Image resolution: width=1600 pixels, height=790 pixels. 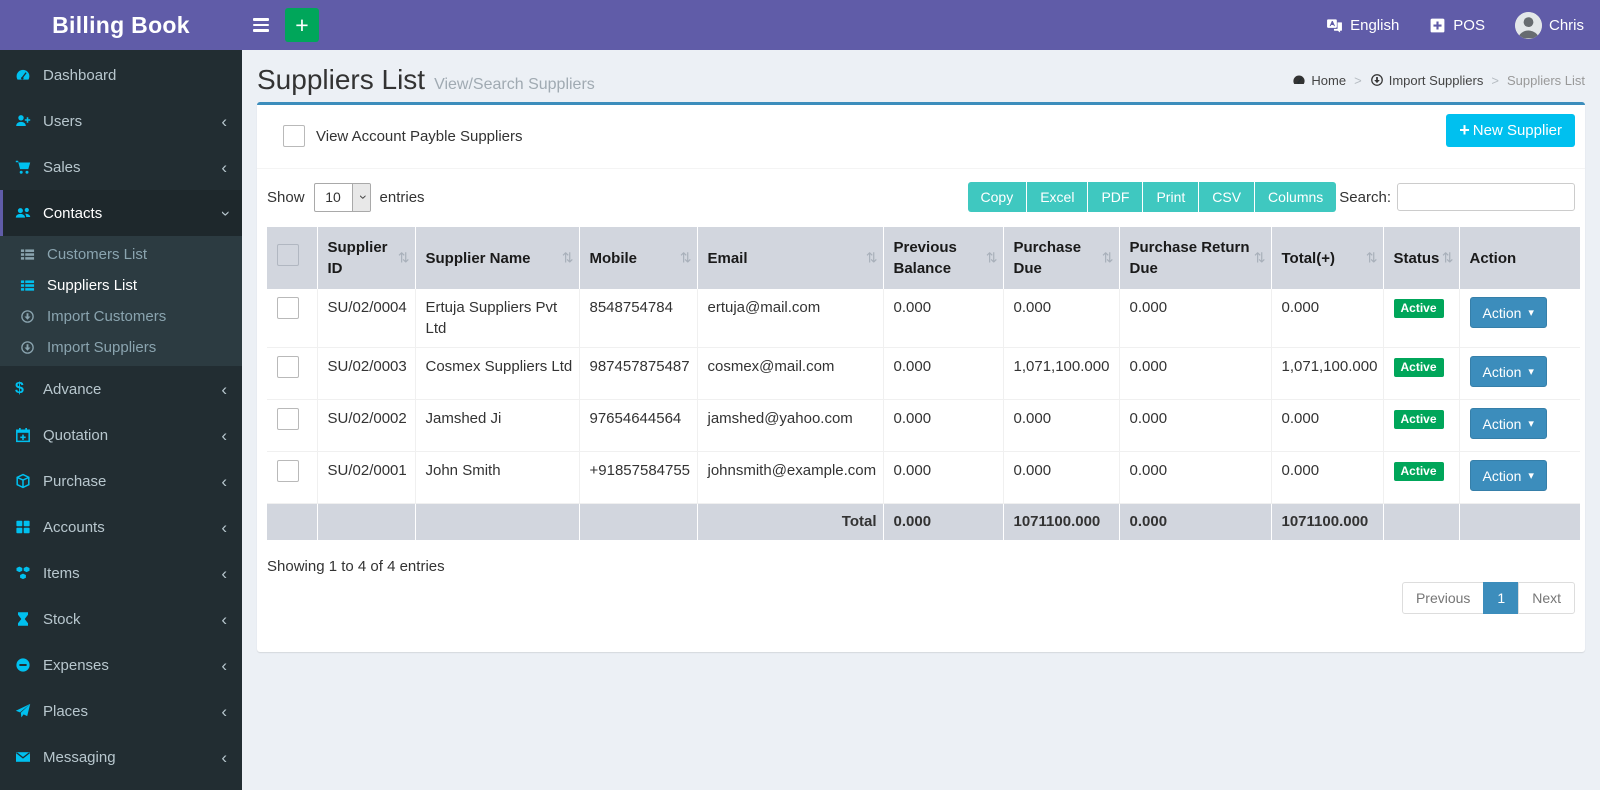 What do you see at coordinates (121, 213) in the screenshot?
I see `sidebar-item-contacts: Contacts ‹` at bounding box center [121, 213].